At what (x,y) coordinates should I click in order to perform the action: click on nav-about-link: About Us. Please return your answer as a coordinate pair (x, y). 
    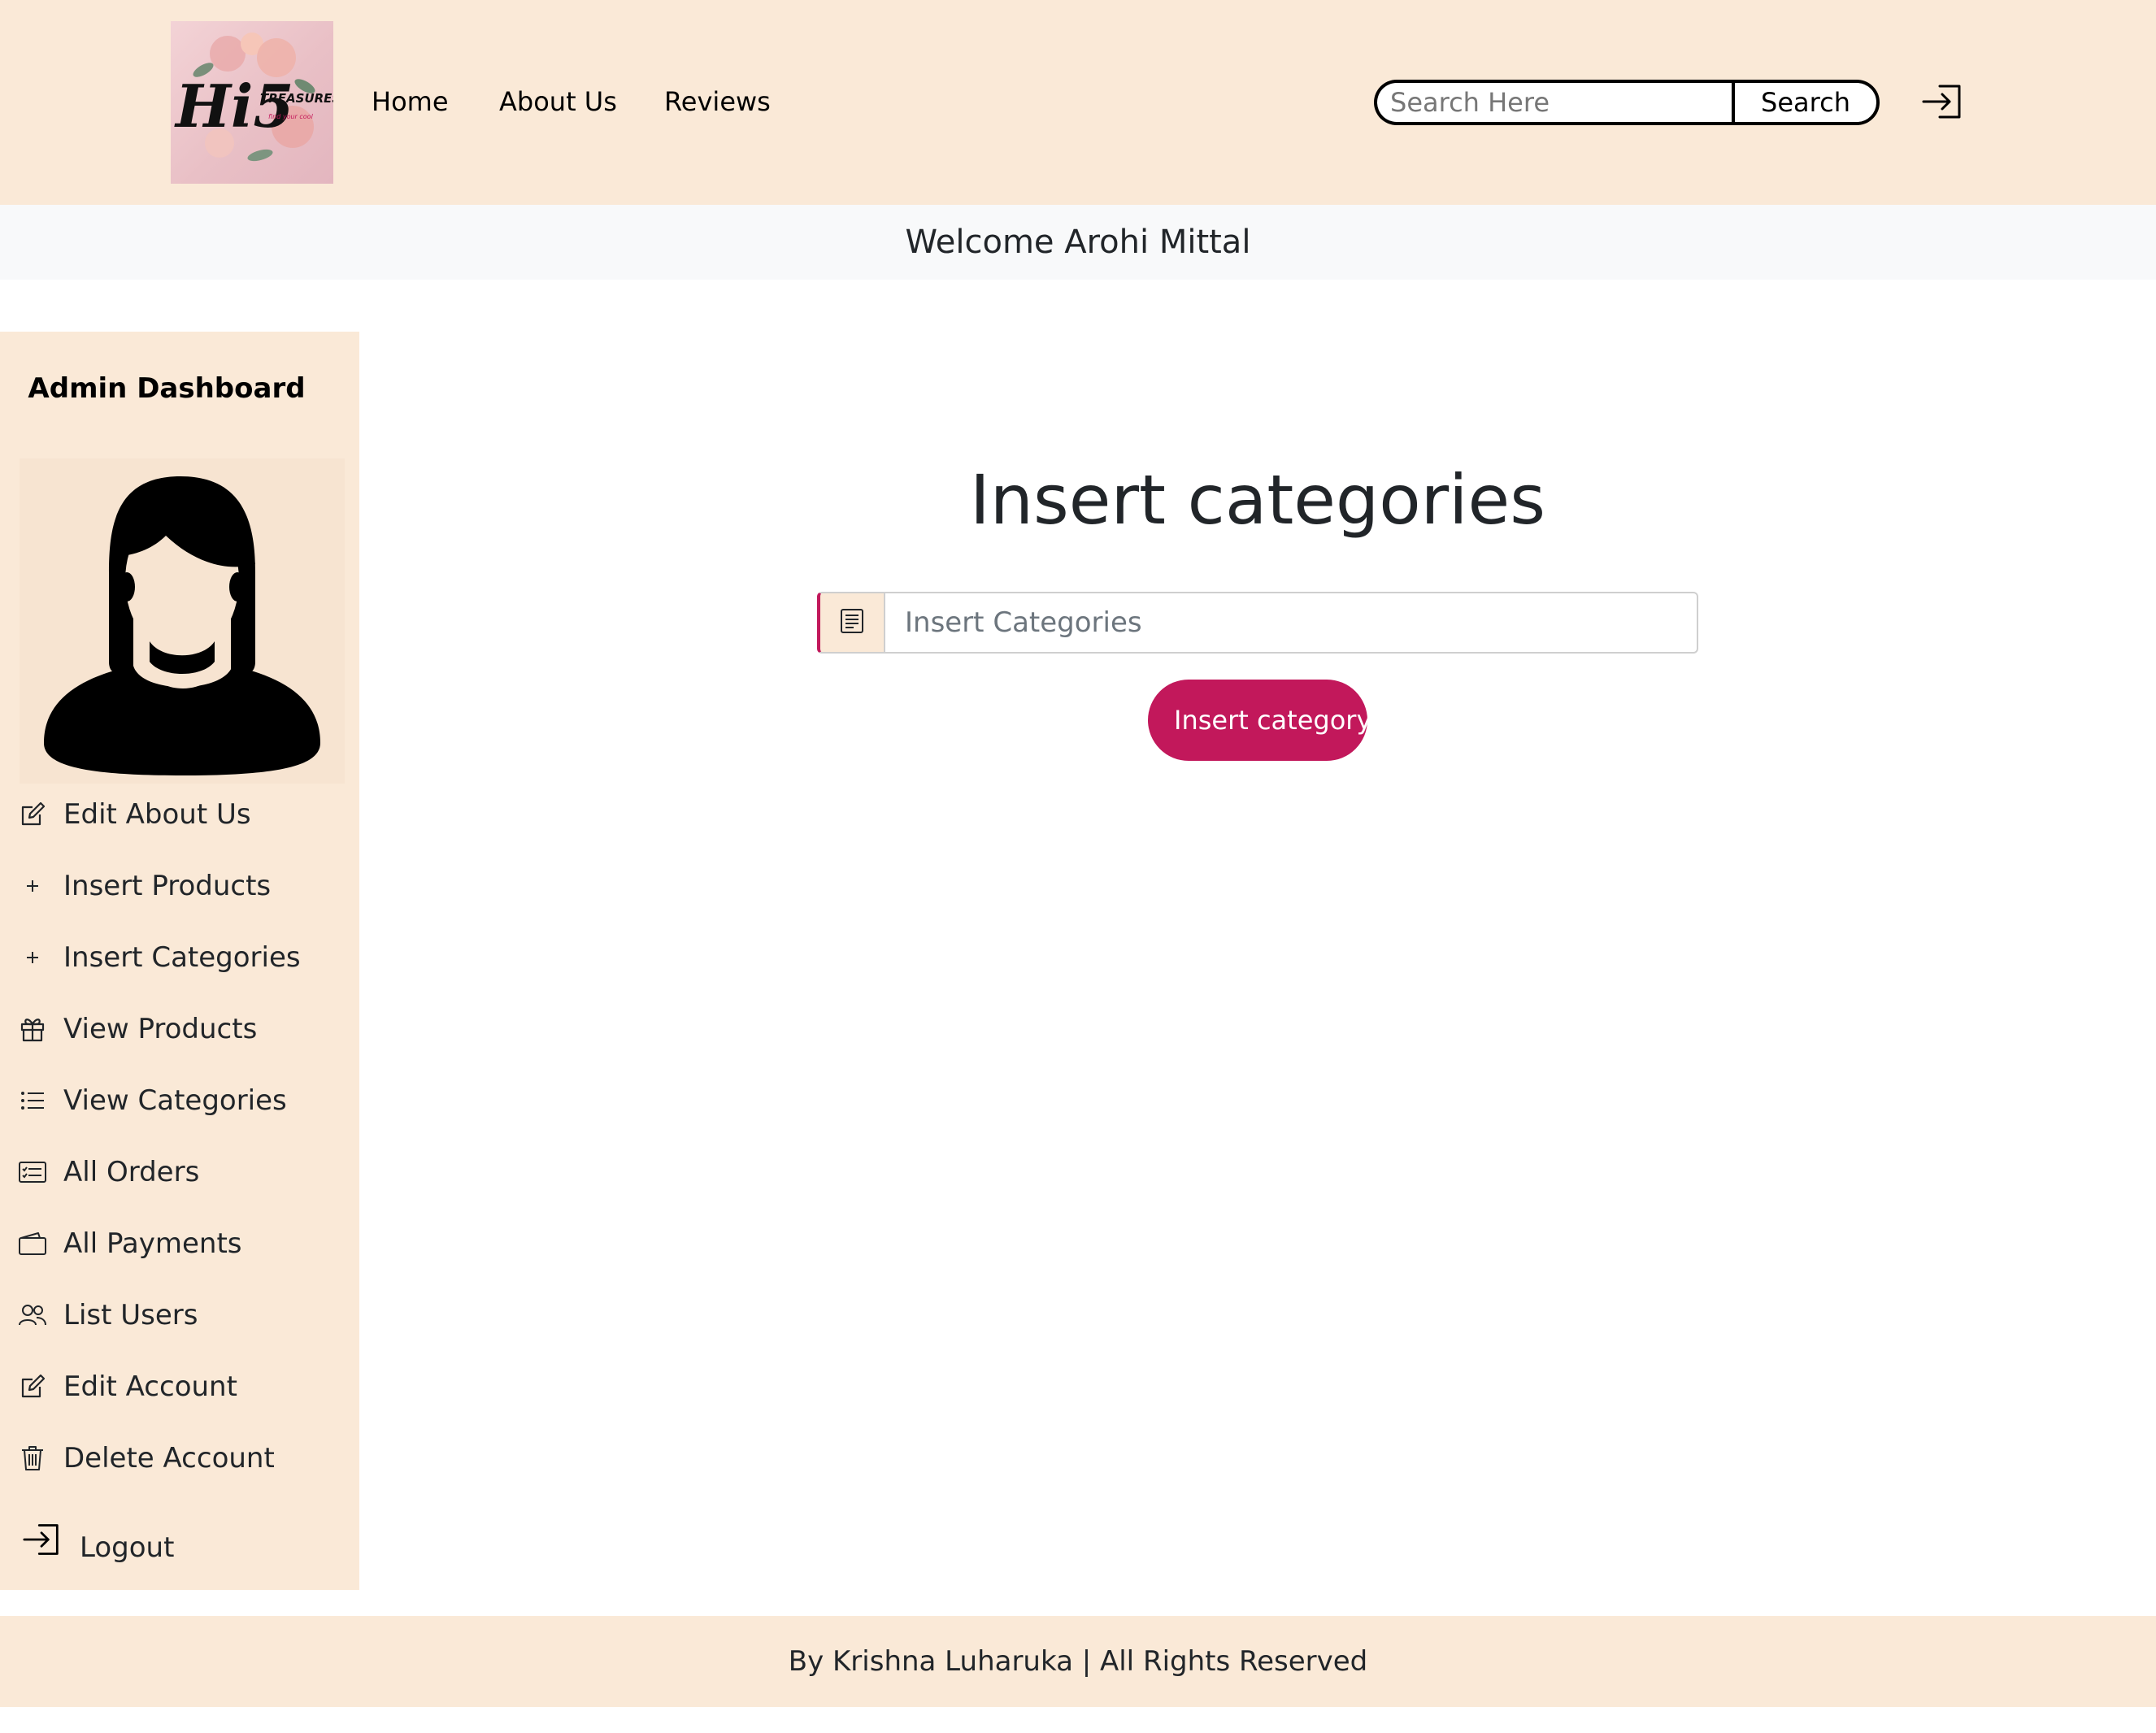
    Looking at the image, I should click on (558, 102).